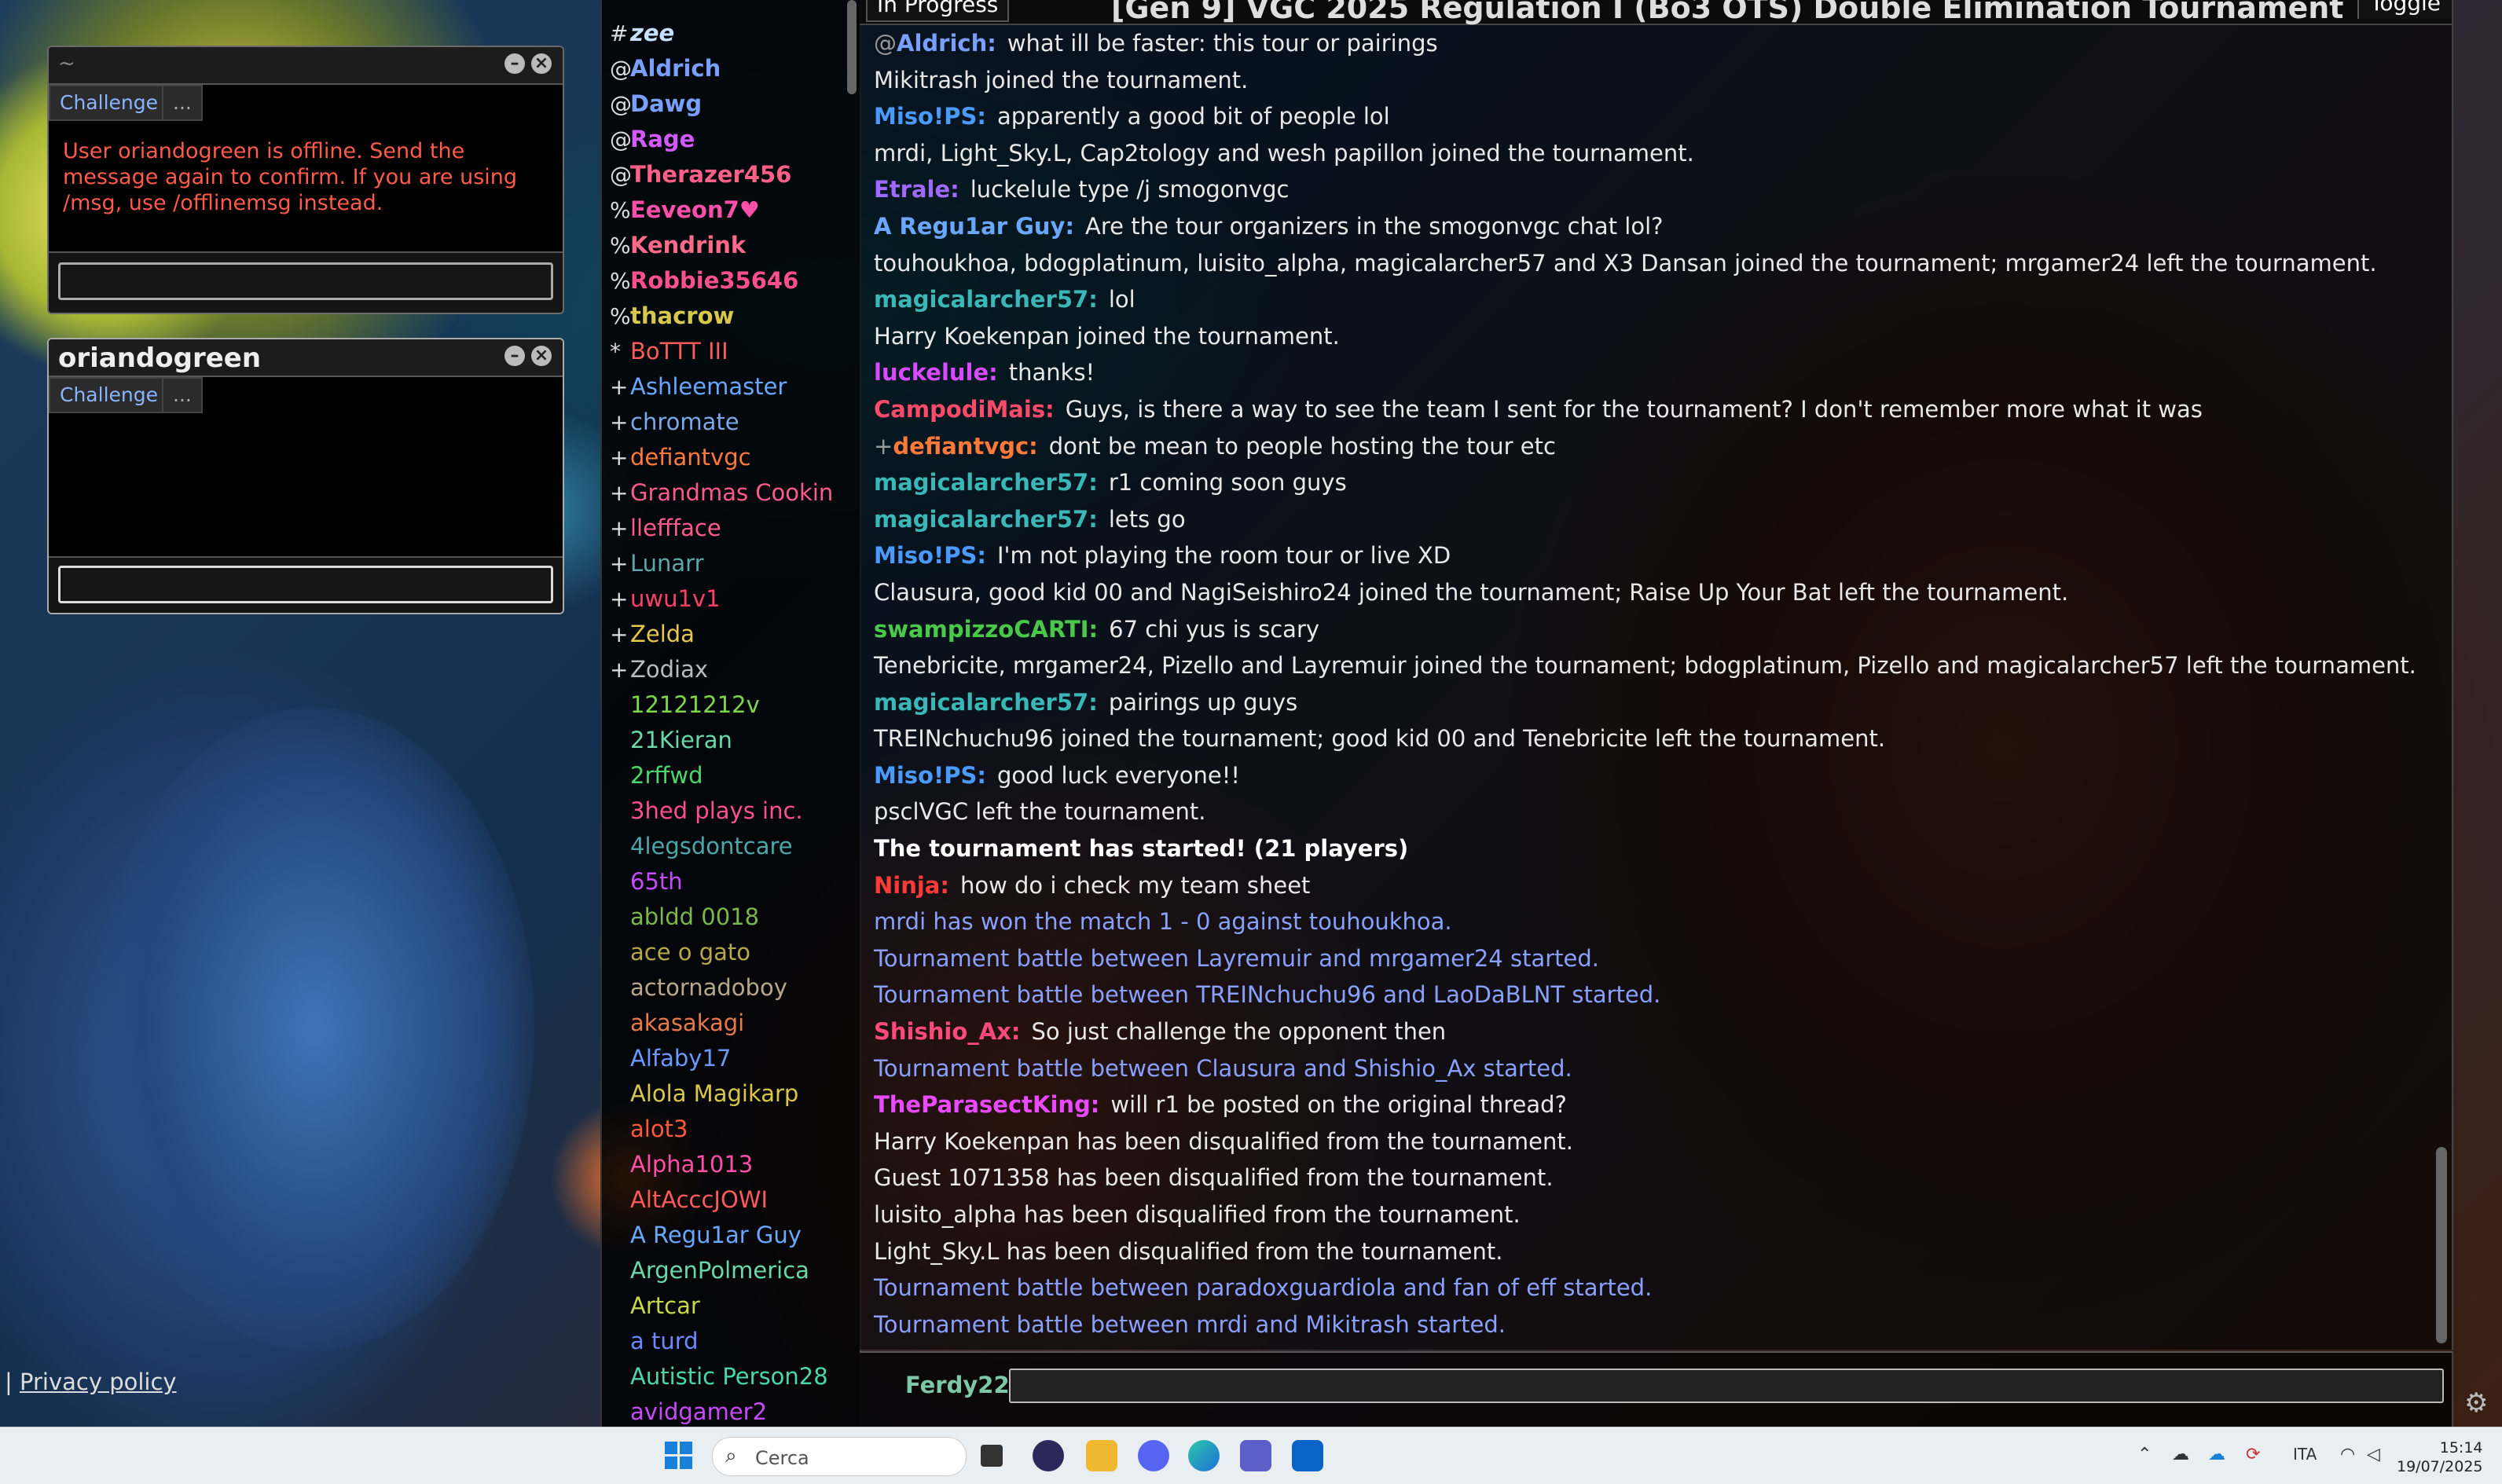 The image size is (2502, 1484). What do you see at coordinates (724, 1306) in the screenshot?
I see `user-list-item: Artcar` at bounding box center [724, 1306].